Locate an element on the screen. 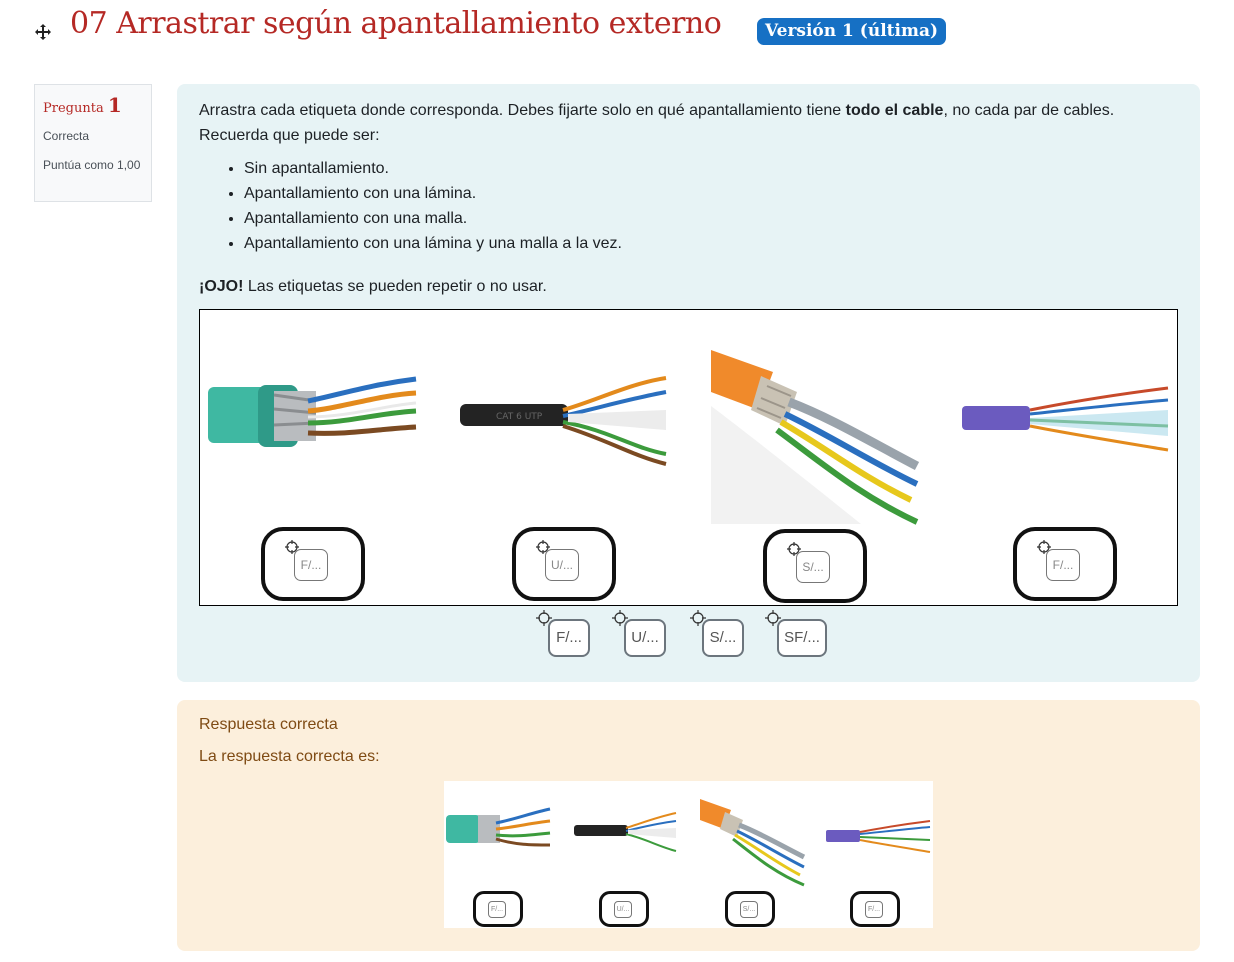 This screenshot has height=962, width=1234. list-item: Apantallamiento con una lámina. is located at coordinates (711, 193).